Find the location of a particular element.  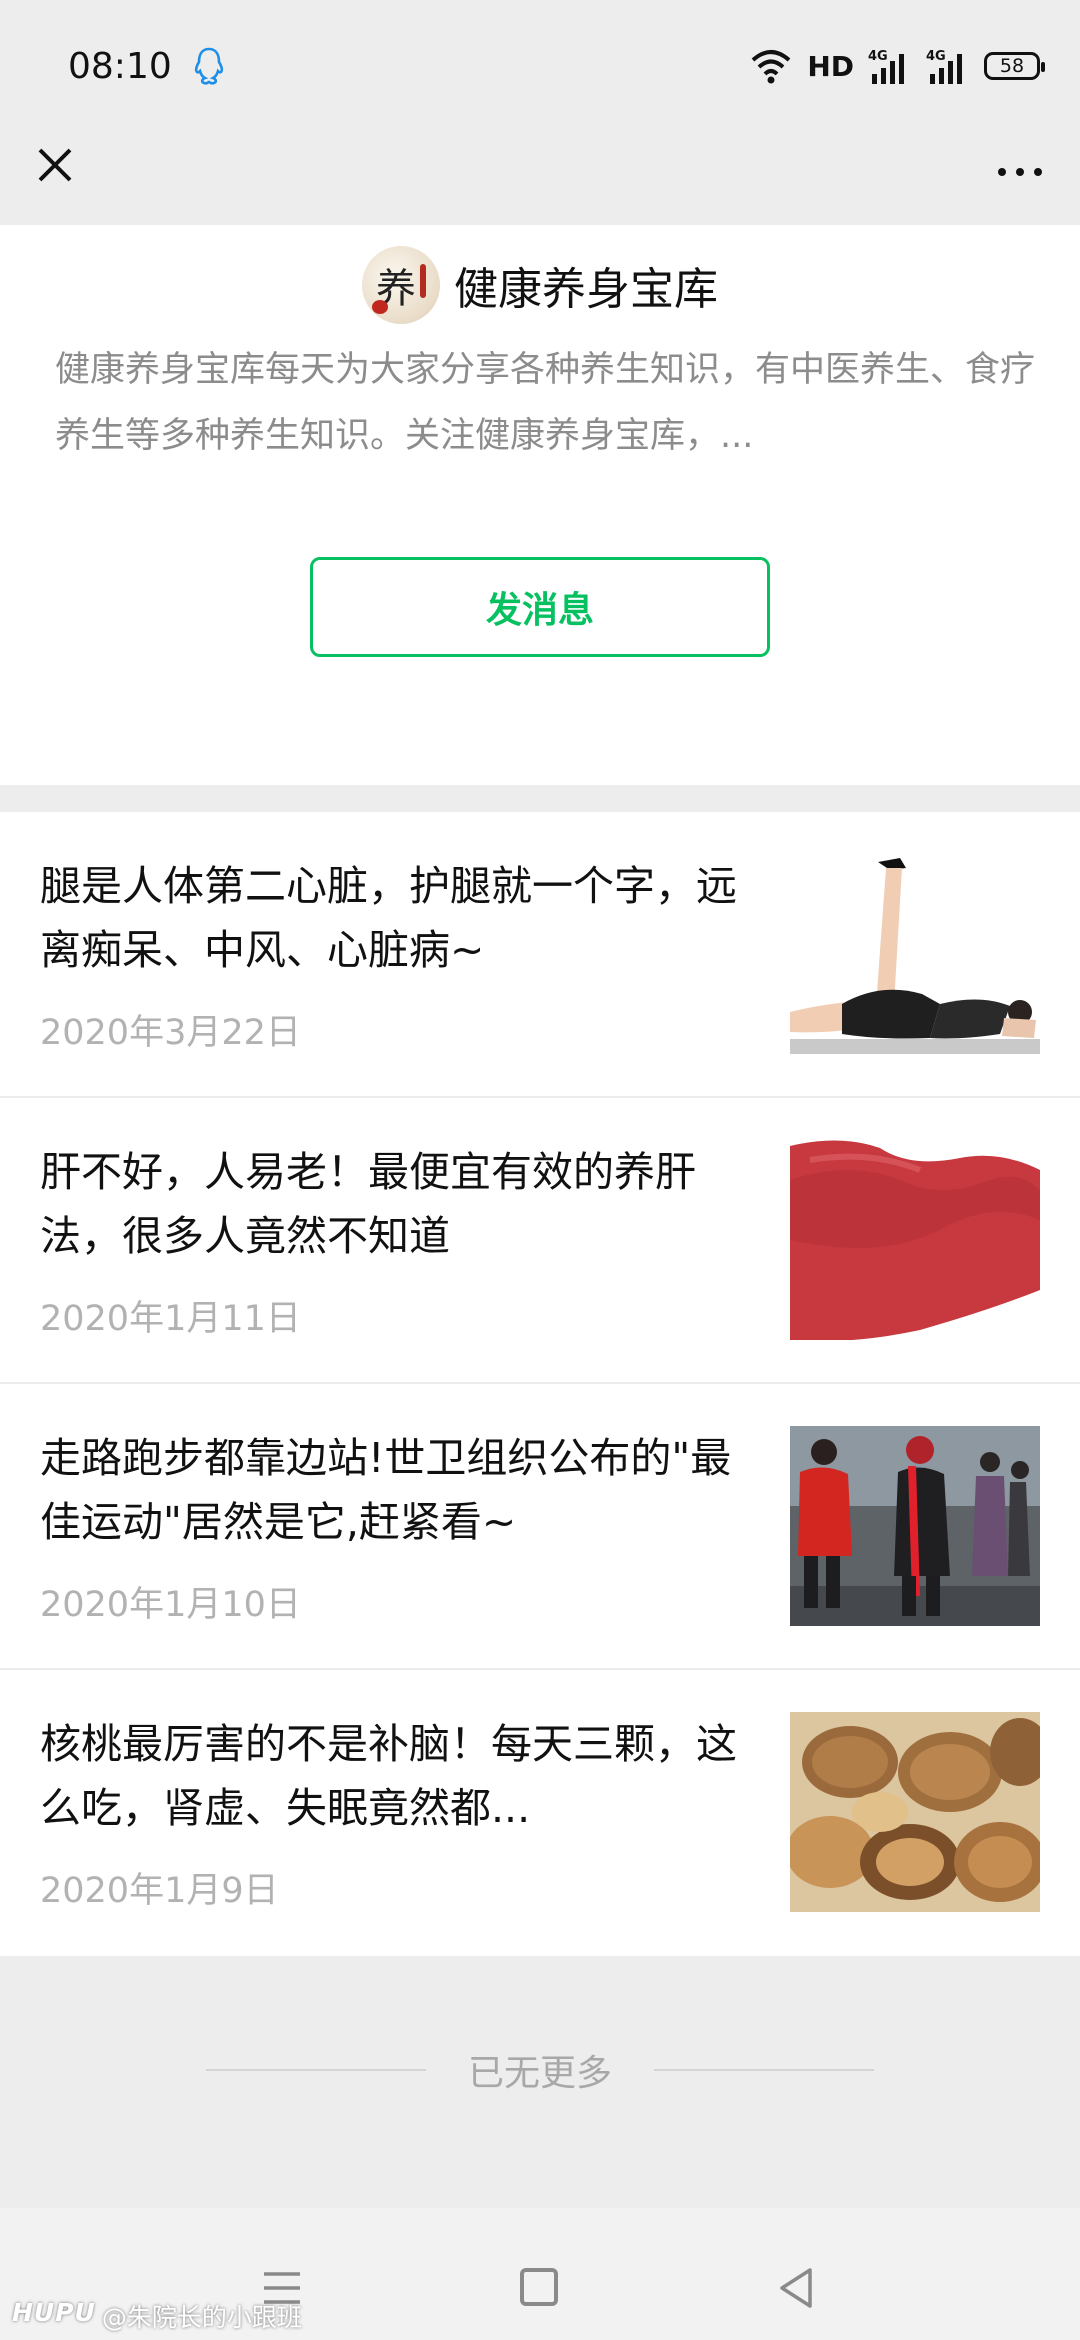

article-date: 2020年1月11日 is located at coordinates (170, 1319).